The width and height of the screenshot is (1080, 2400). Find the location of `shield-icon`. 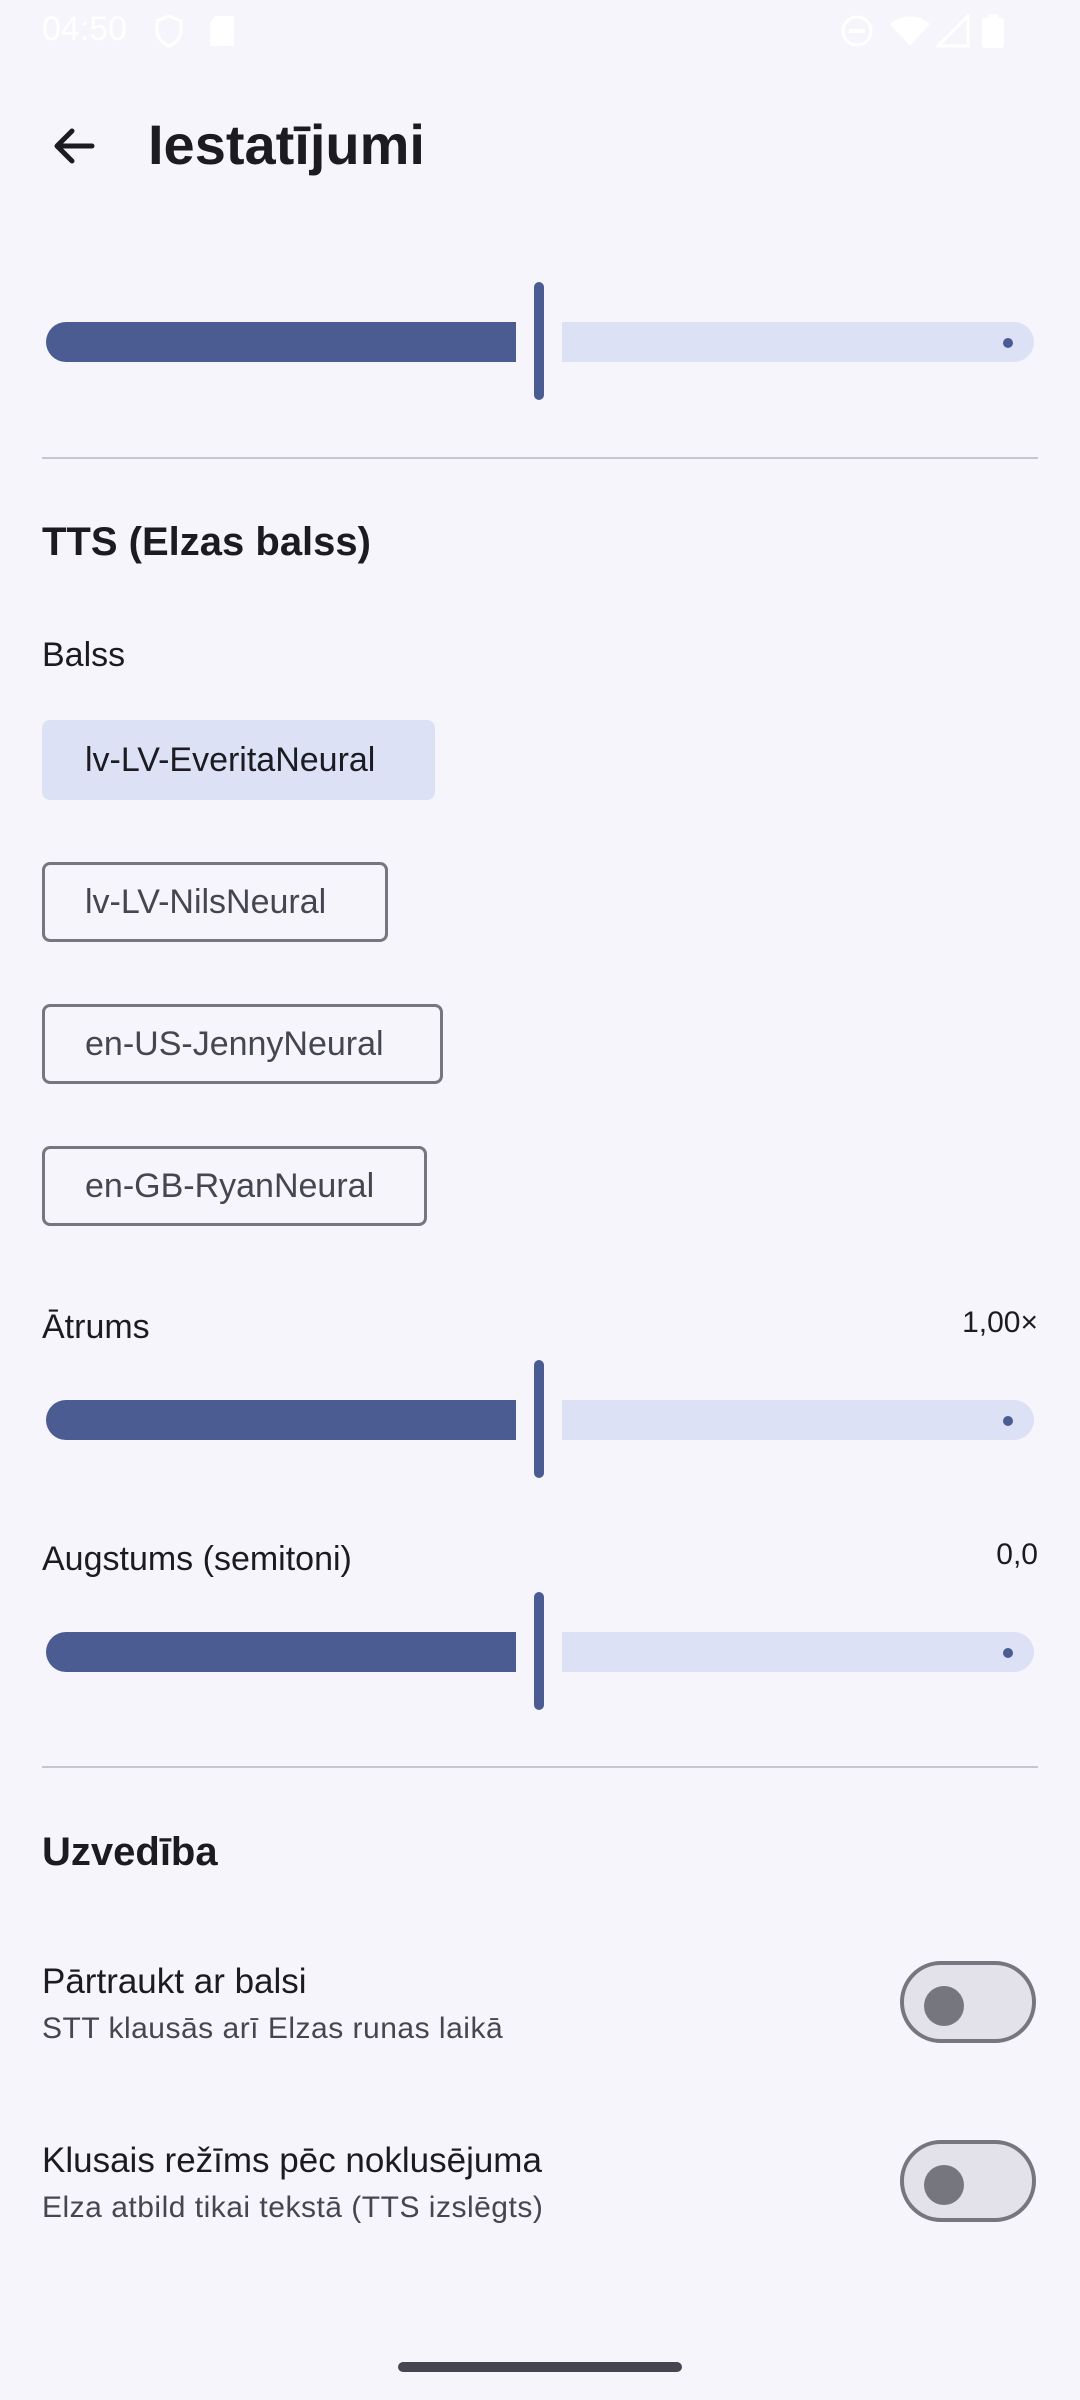

shield-icon is located at coordinates (169, 31).